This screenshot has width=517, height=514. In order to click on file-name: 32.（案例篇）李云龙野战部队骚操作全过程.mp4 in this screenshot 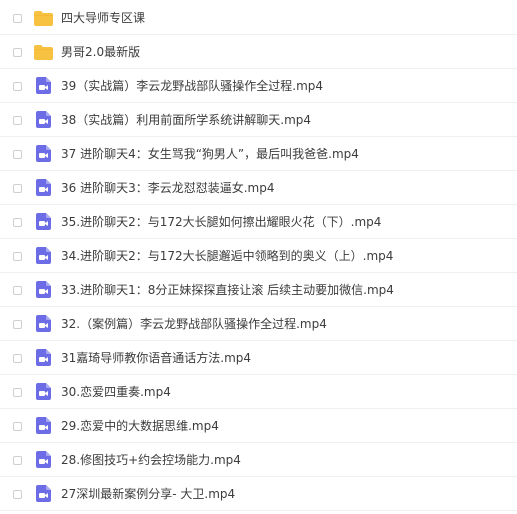, I will do `click(194, 324)`.